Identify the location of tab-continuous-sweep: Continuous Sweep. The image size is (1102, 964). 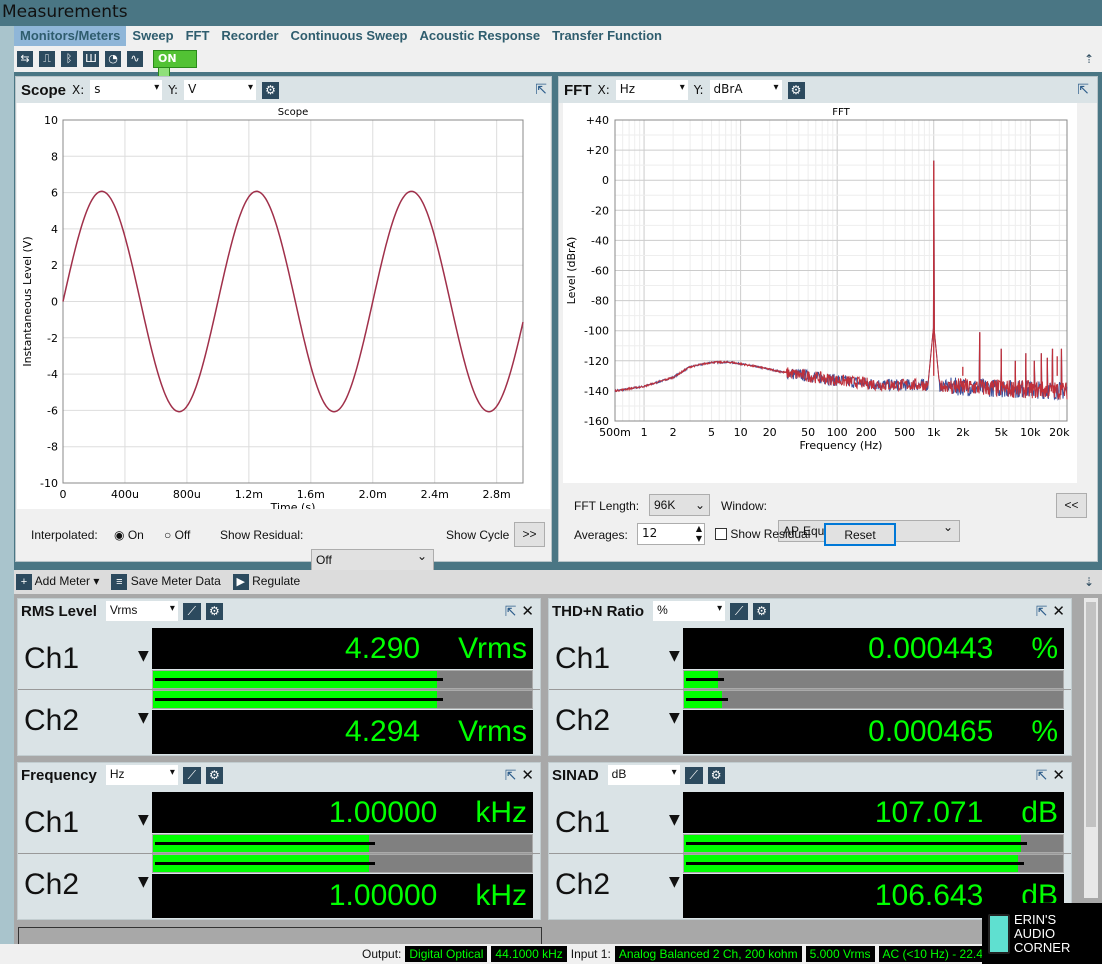
(349, 36).